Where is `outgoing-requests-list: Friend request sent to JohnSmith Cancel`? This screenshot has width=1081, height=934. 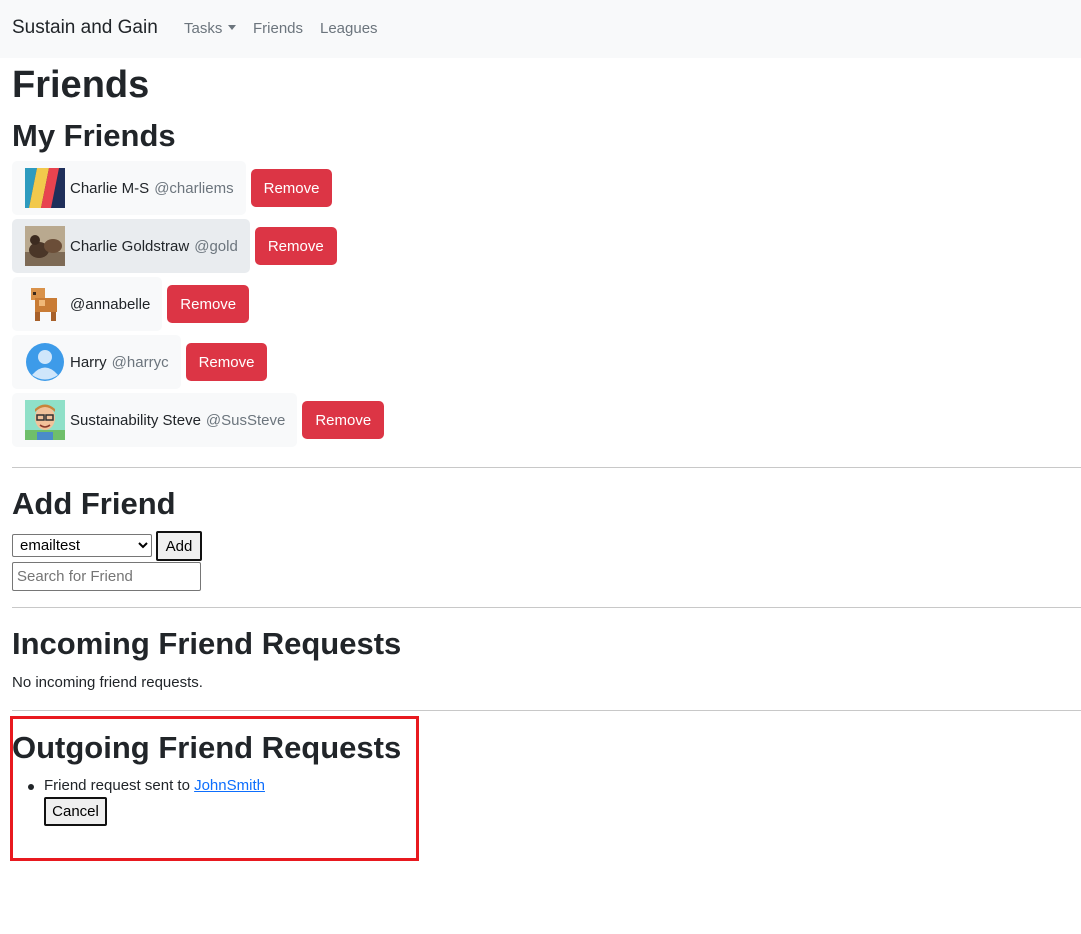
outgoing-requests-list: Friend request sent to JohnSmith Cancel is located at coordinates (146, 801).